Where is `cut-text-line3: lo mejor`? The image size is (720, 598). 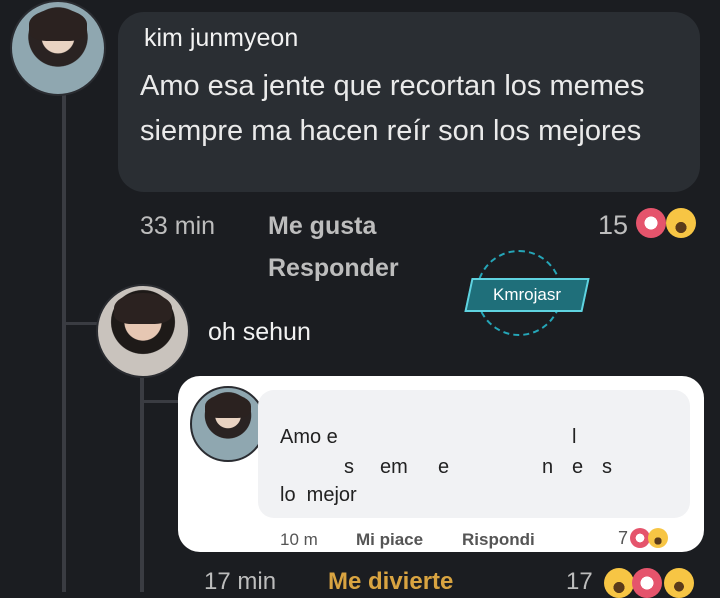
cut-text-line3: lo mejor is located at coordinates (318, 495).